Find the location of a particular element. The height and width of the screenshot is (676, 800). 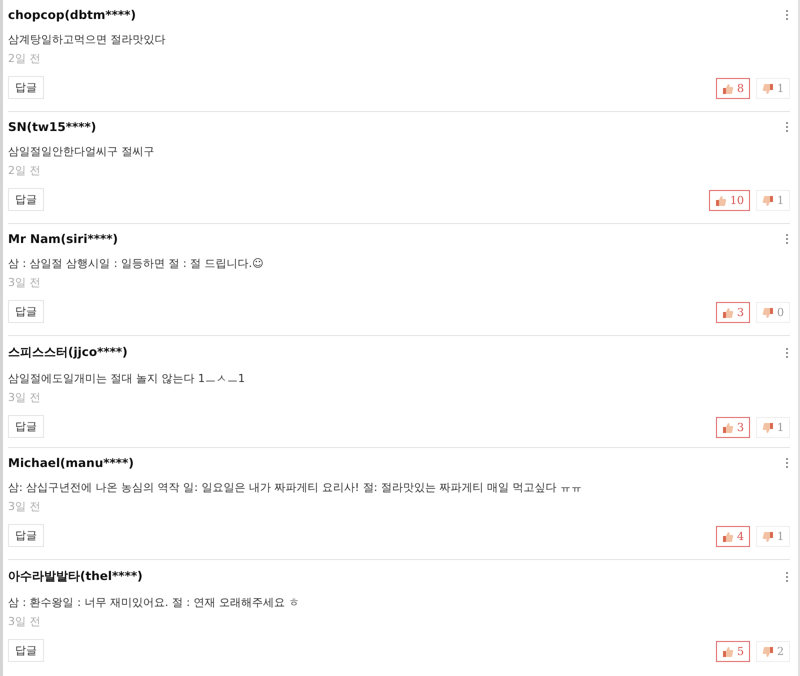

comment-text: 삼 : 환수왕일 : 너무 재미있어요. 절 : 연재 오래해주세요 ㅎ is located at coordinates (154, 602).